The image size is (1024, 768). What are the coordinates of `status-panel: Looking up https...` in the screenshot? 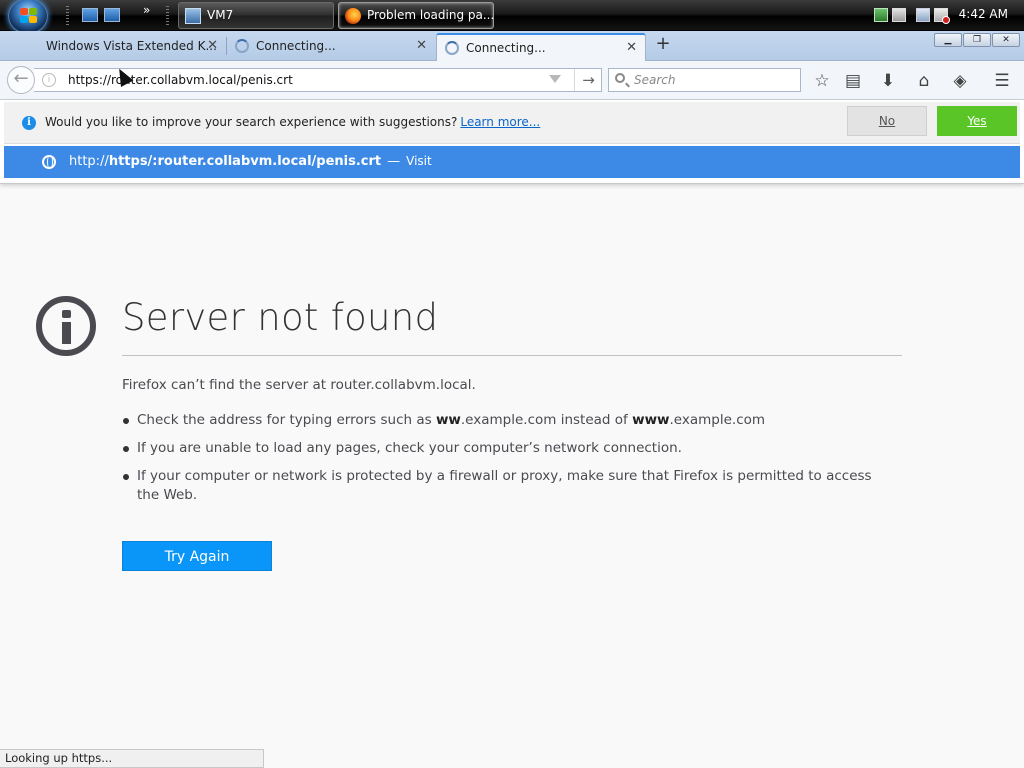 It's located at (132, 758).